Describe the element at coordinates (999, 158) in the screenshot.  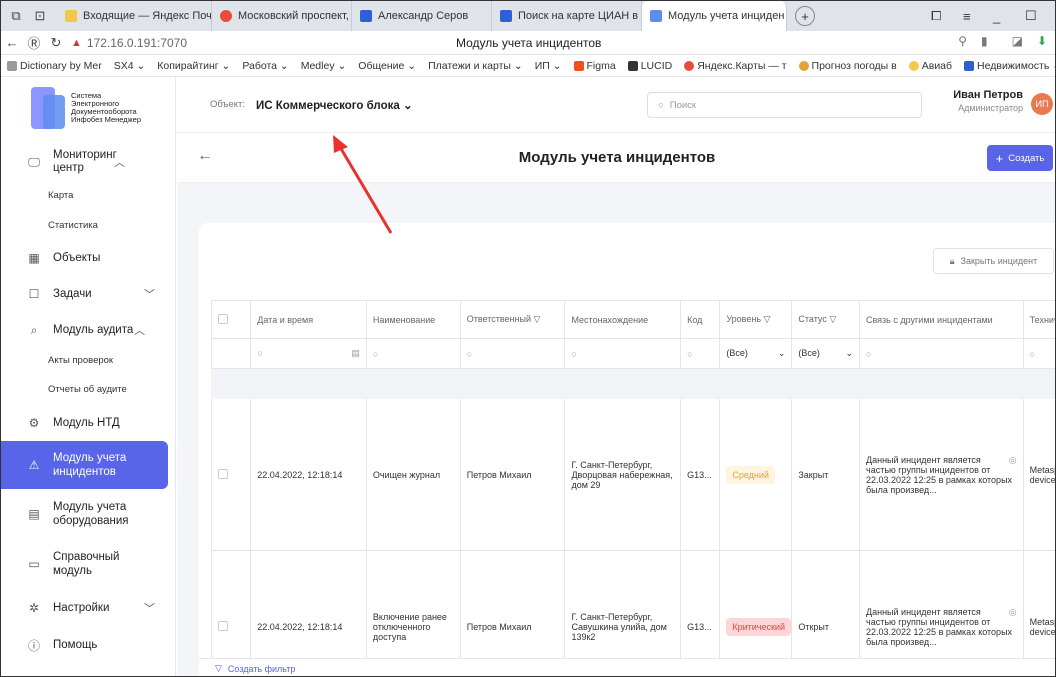
I see `plus-icon: +` at that location.